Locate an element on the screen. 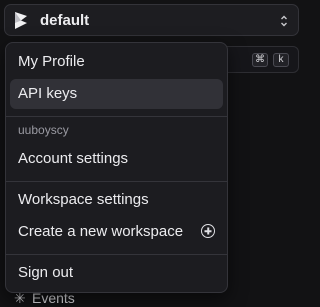 The image size is (320, 307). shortcut-cmd-key: ⌘ is located at coordinates (260, 60).